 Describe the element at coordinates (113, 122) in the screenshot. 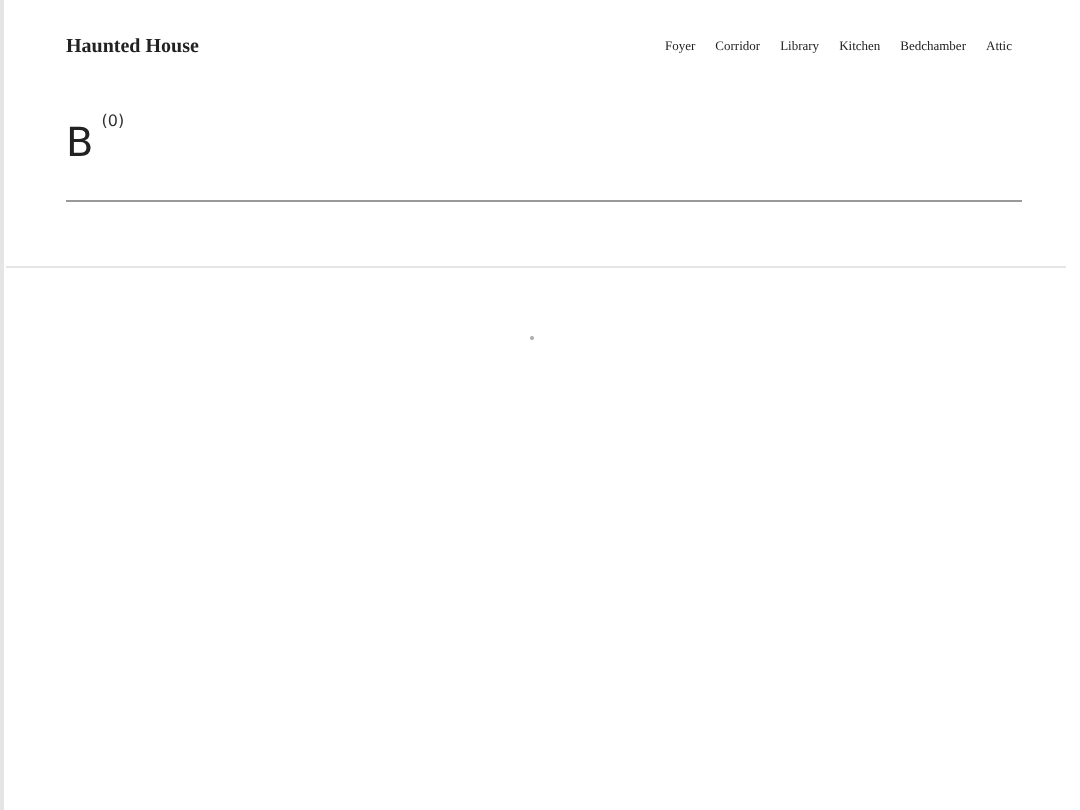

I see `item-count: (0)` at that location.